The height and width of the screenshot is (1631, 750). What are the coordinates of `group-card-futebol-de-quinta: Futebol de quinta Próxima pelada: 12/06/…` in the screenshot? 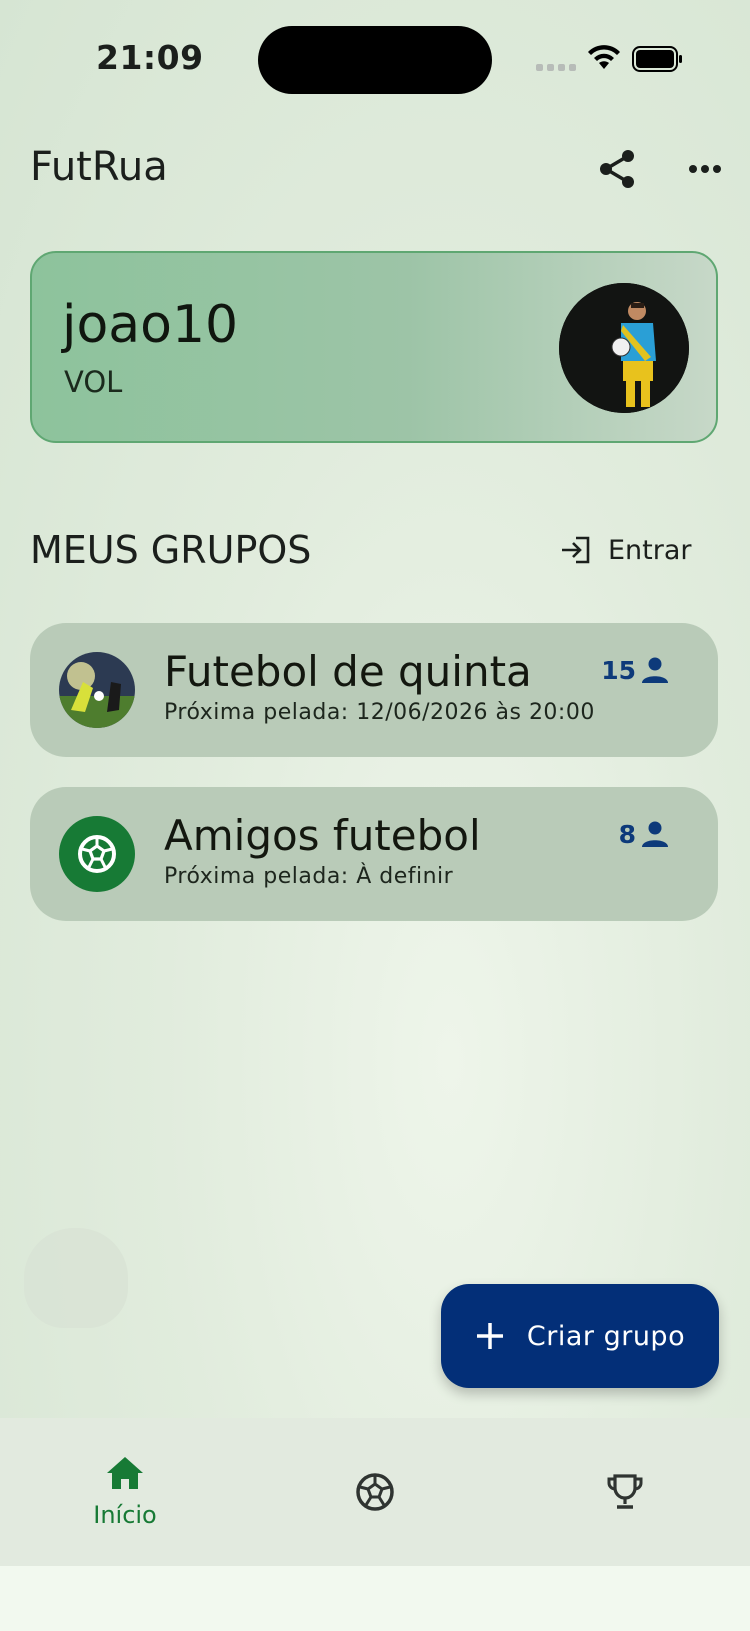 It's located at (374, 690).